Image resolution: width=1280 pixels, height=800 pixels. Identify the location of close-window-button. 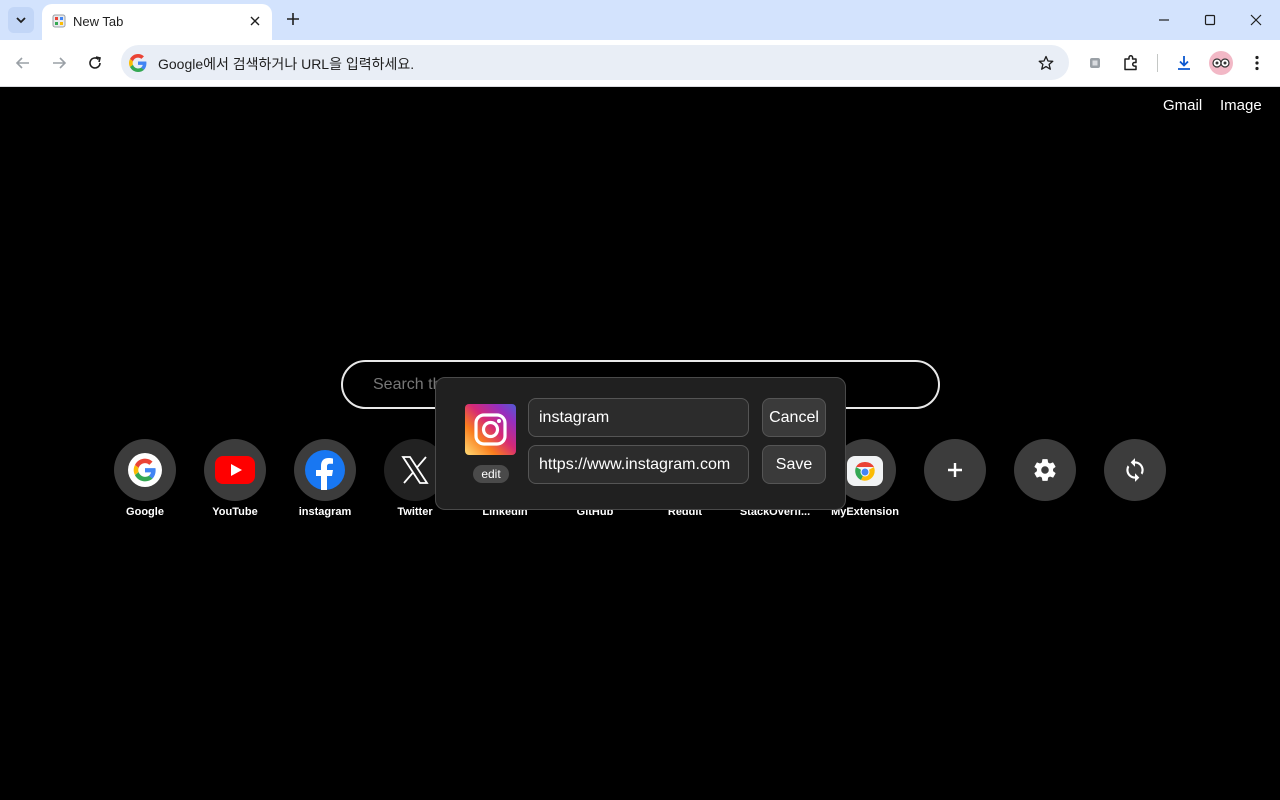
(1256, 20).